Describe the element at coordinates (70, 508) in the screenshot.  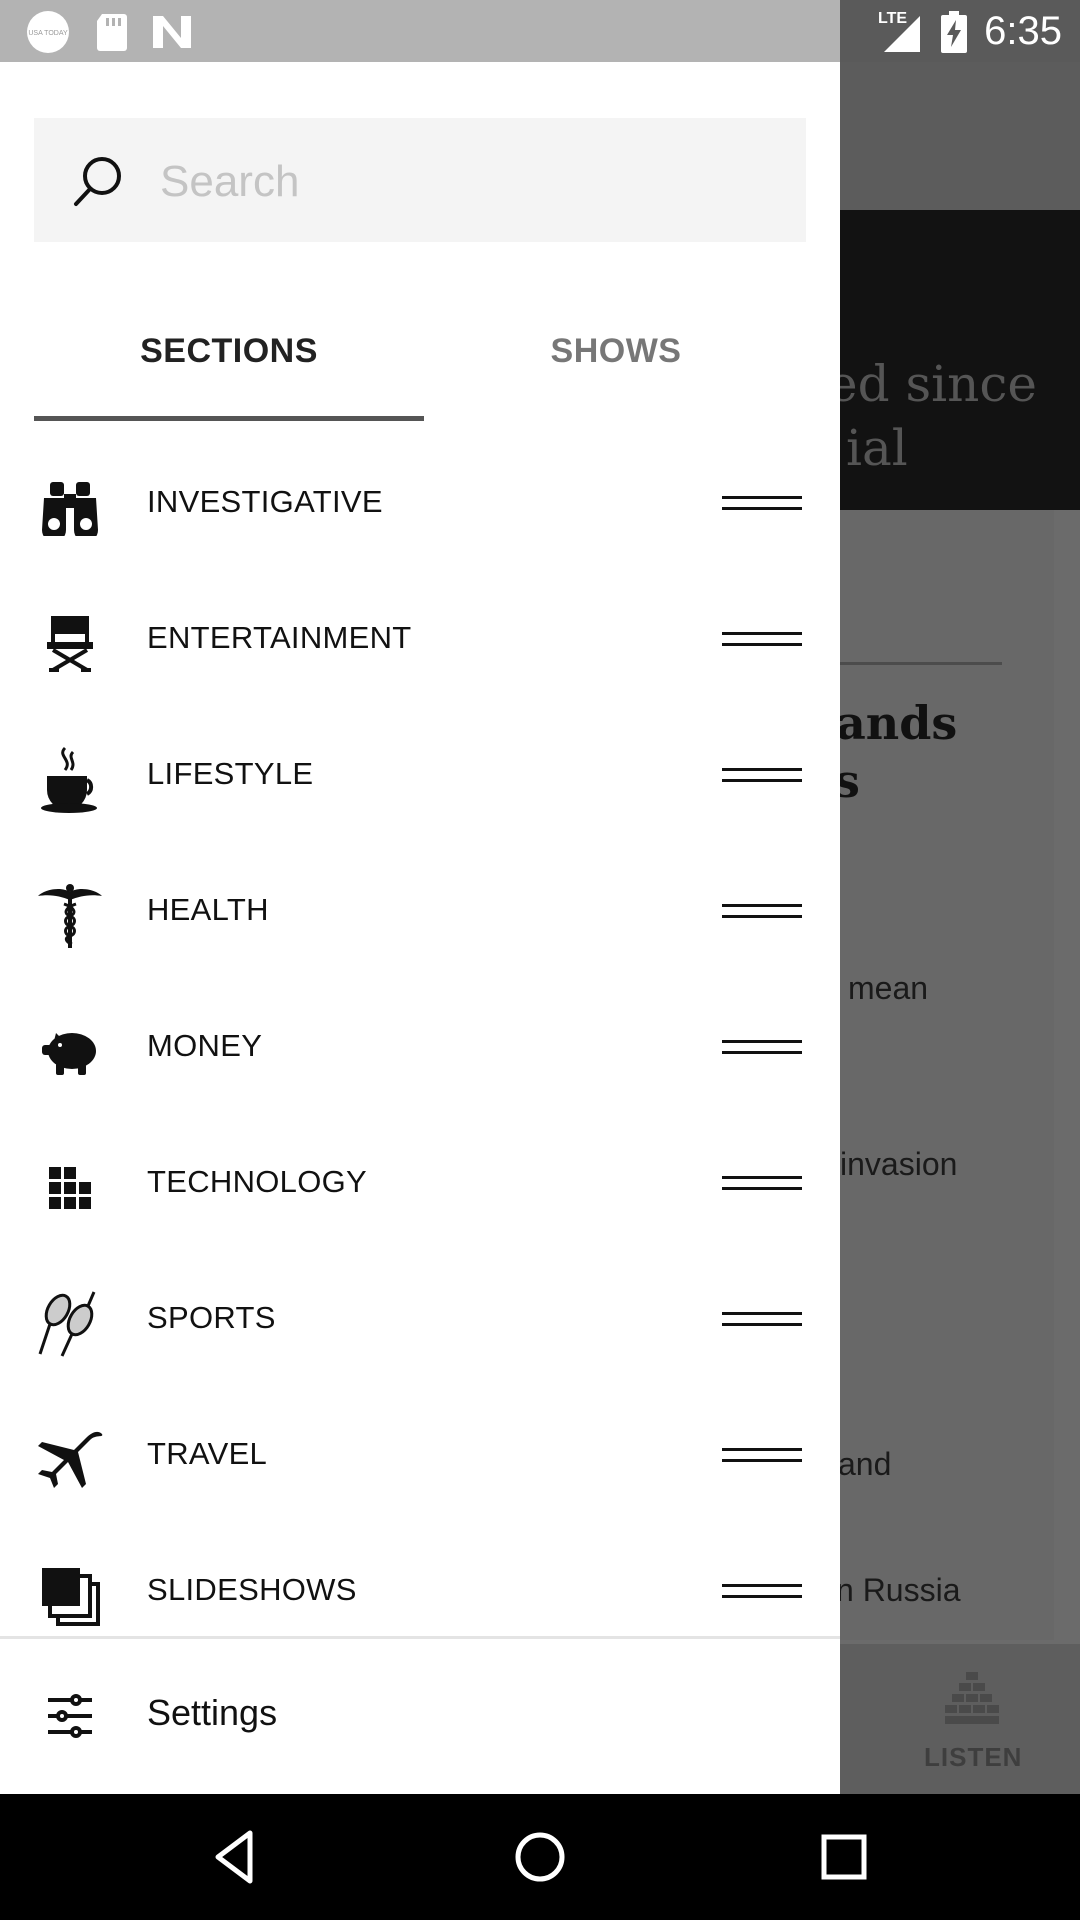
I see `binoculars-icon` at that location.